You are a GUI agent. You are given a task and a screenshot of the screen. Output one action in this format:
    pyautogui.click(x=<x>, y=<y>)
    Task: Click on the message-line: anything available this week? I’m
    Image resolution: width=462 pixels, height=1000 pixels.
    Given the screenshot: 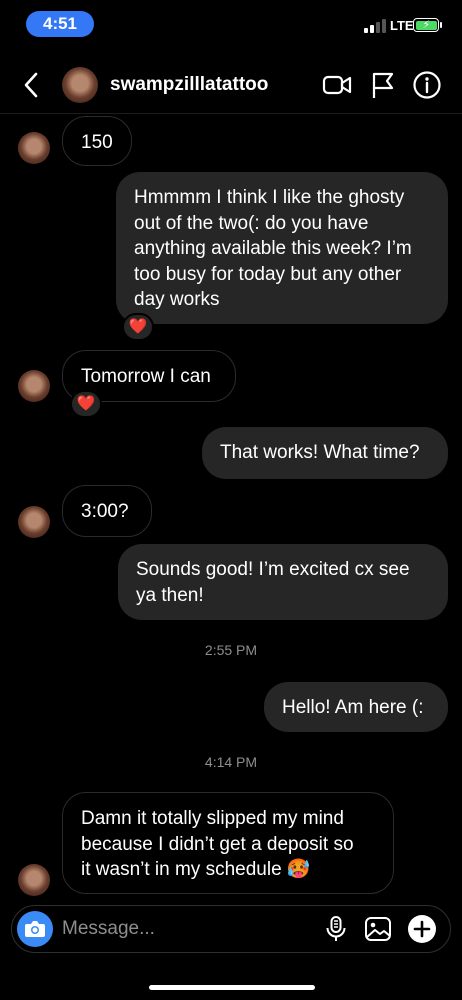 What is the action you would take?
    pyautogui.click(x=273, y=248)
    